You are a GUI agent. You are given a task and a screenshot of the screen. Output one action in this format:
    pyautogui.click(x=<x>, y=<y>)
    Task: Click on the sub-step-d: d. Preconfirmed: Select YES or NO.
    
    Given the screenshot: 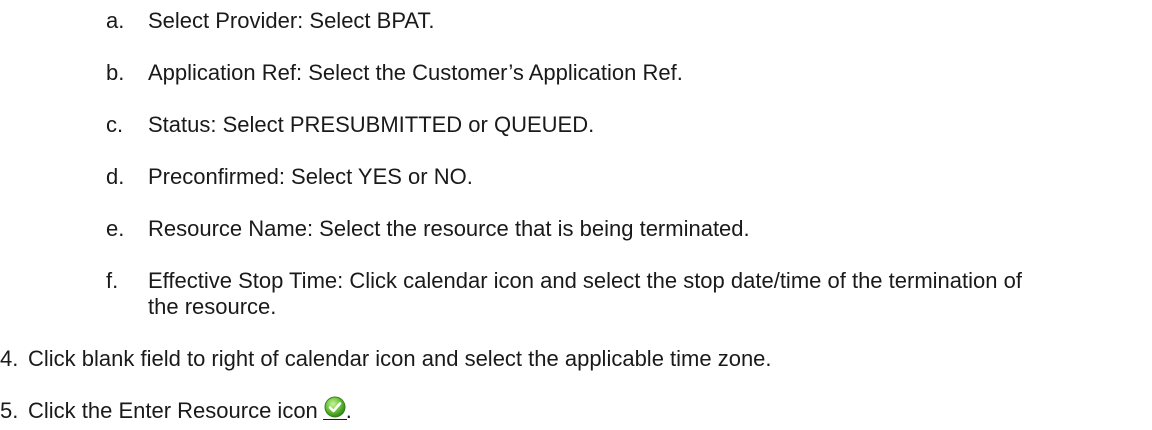 What is the action you would take?
    pyautogui.click(x=289, y=177)
    